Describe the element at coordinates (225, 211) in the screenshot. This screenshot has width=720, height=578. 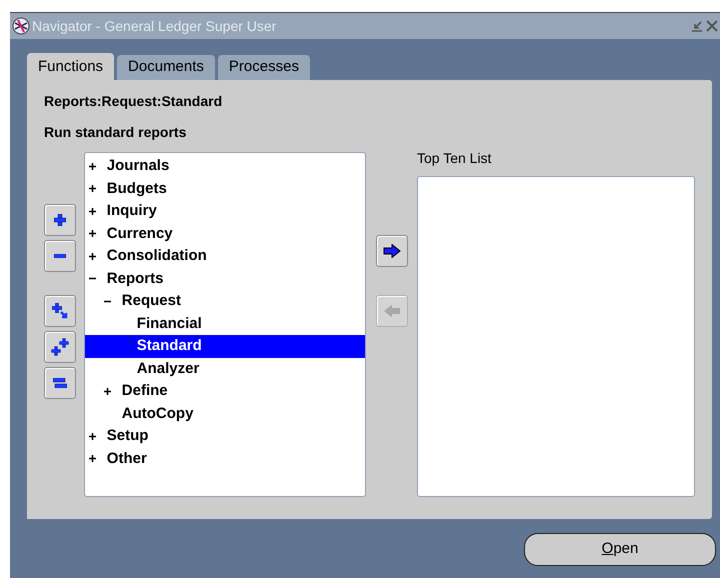
I see `tree-item: Inquiry` at that location.